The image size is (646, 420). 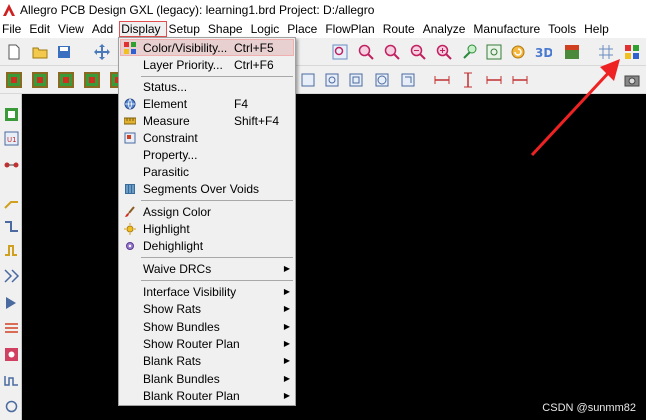 I want to click on menu-item-layer-priority: Layer Priority... Ctrl+F6, so click(x=207, y=64).